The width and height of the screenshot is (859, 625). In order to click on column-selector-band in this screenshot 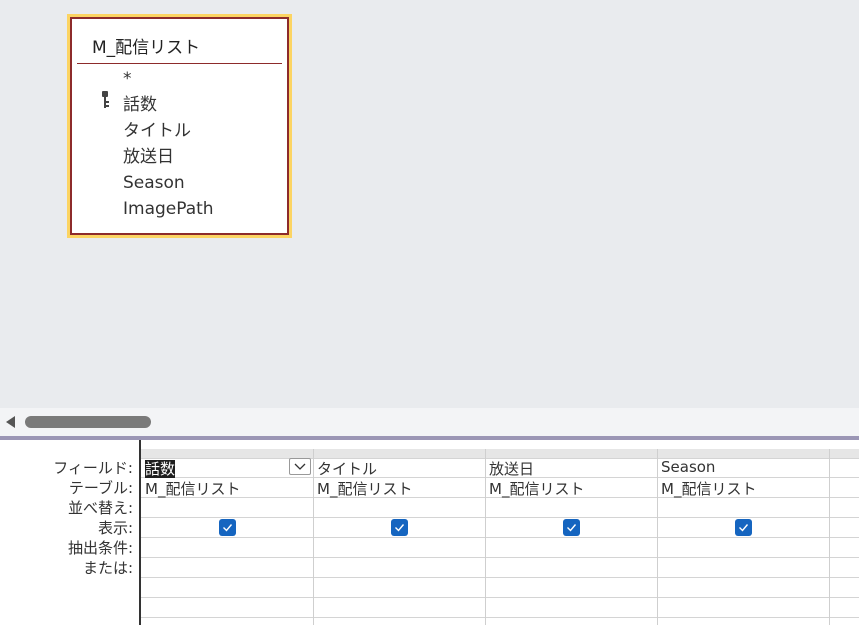, I will do `click(500, 453)`.